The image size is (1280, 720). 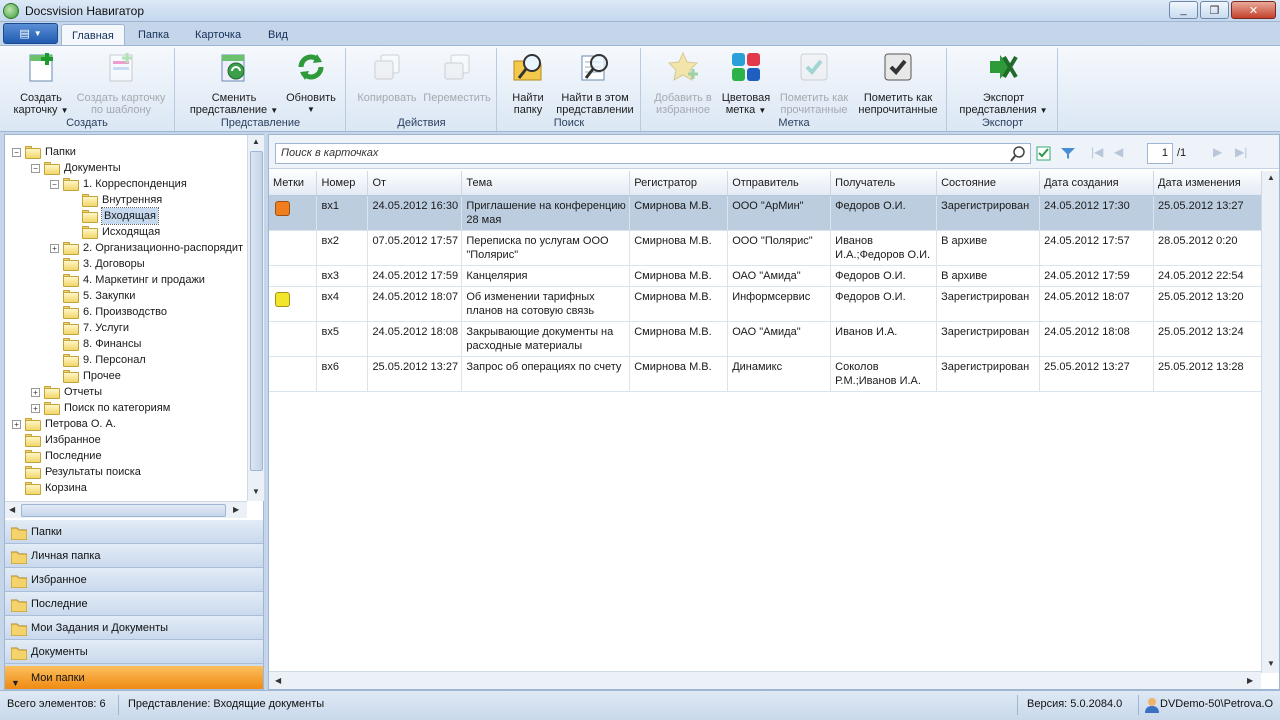 What do you see at coordinates (1003, 84) in the screenshot?
I see `export-view-button: Экспорт представления ▼` at bounding box center [1003, 84].